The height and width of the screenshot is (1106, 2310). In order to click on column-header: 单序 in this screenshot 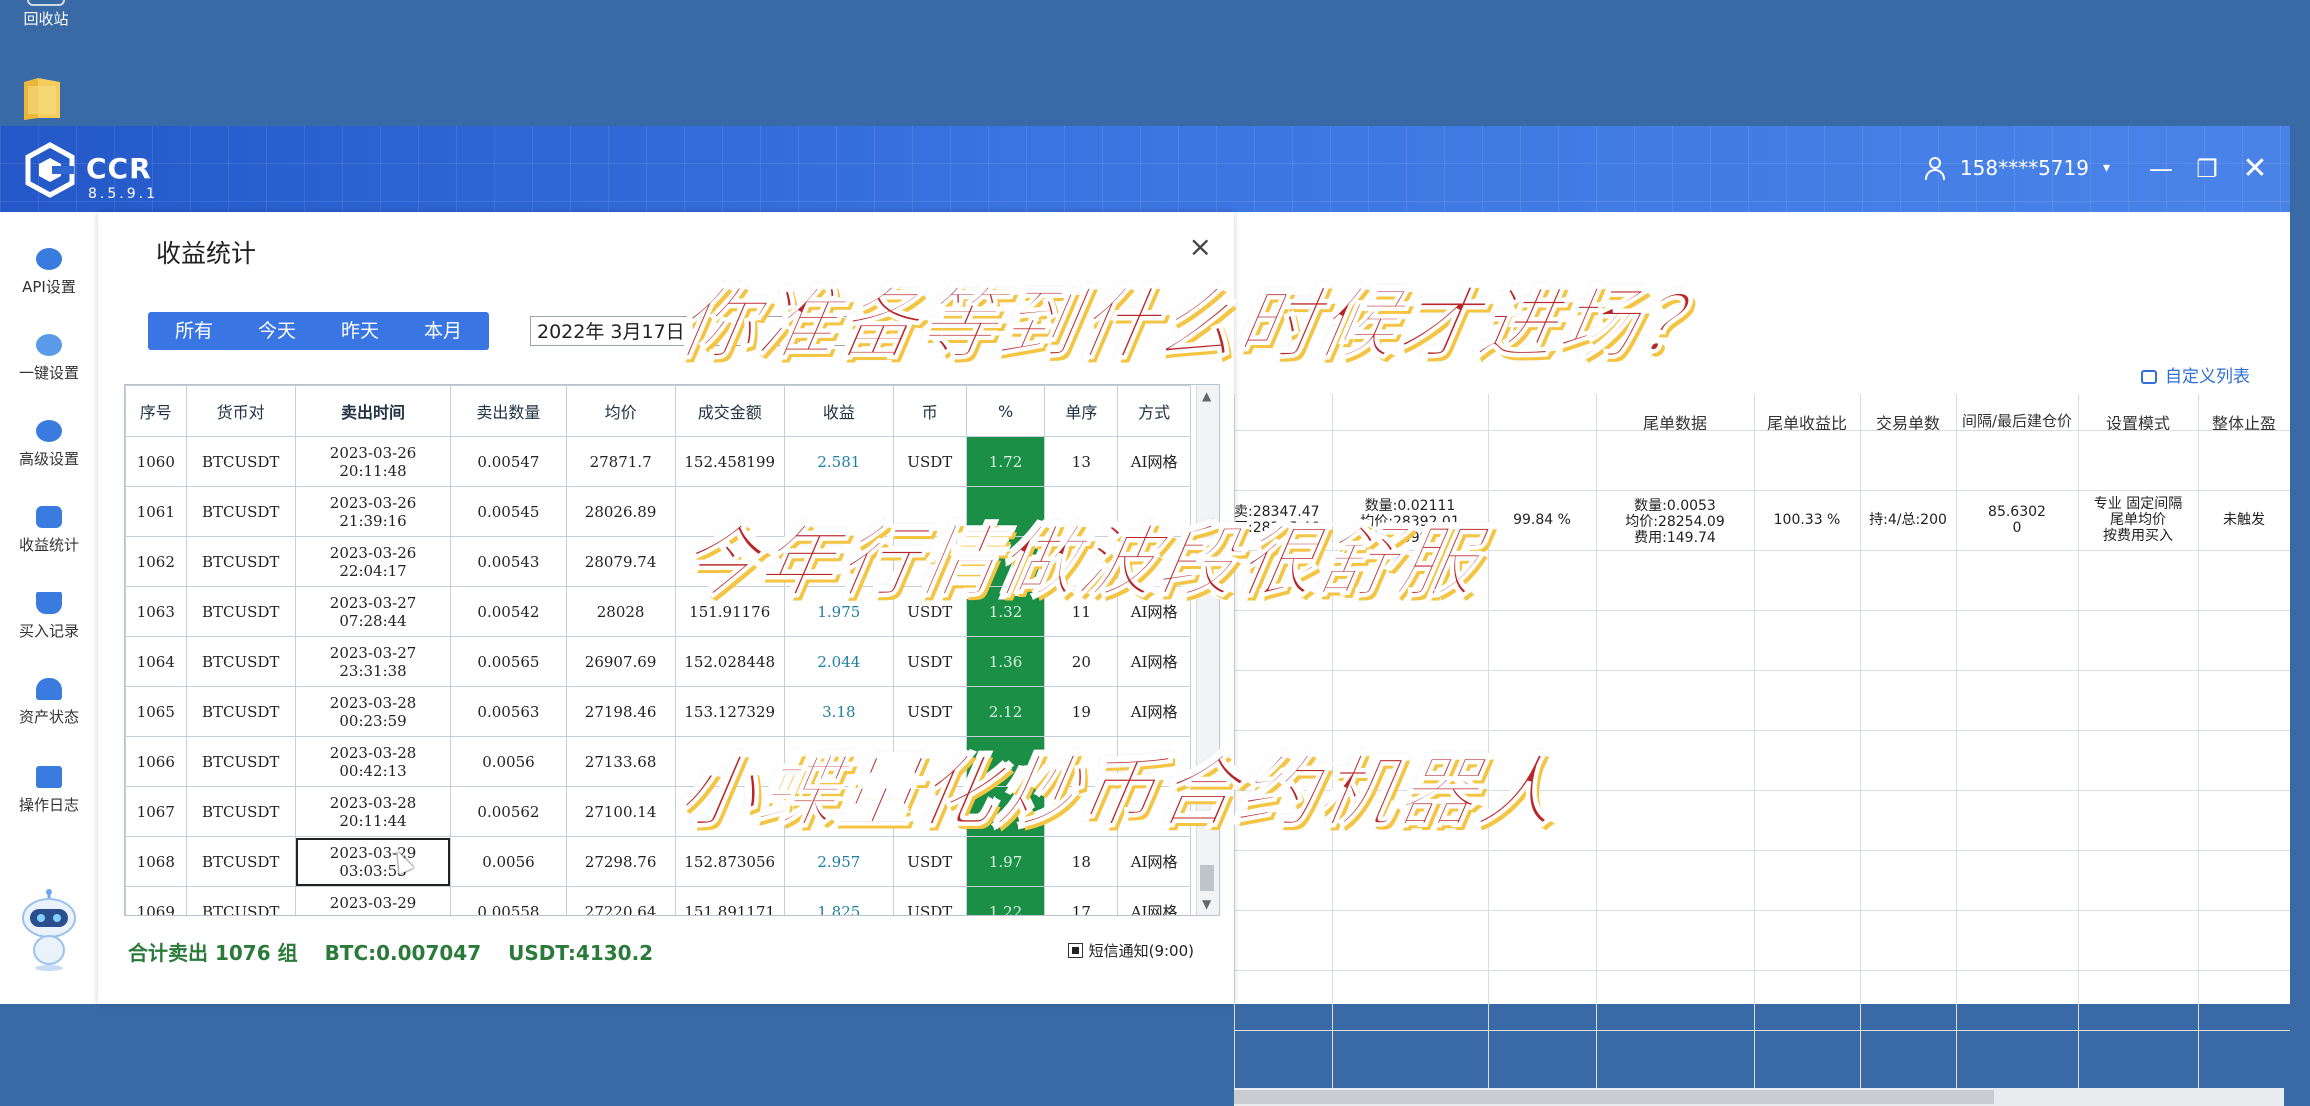, I will do `click(1081, 411)`.